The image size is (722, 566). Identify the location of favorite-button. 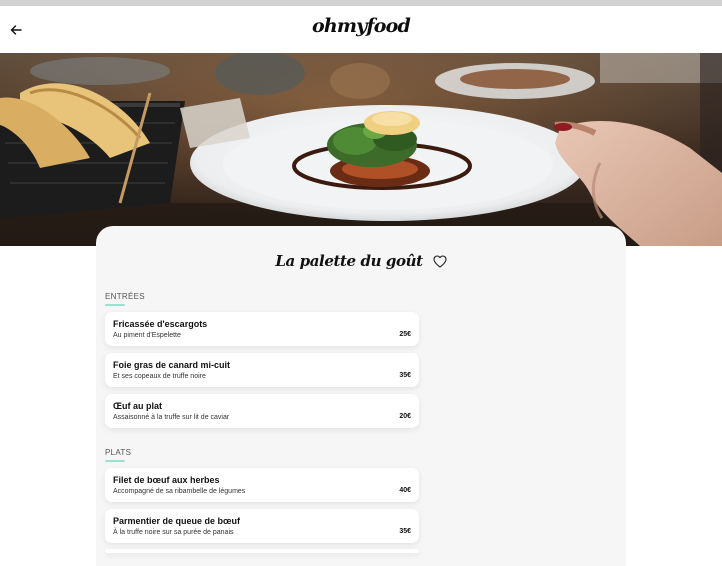
(440, 261).